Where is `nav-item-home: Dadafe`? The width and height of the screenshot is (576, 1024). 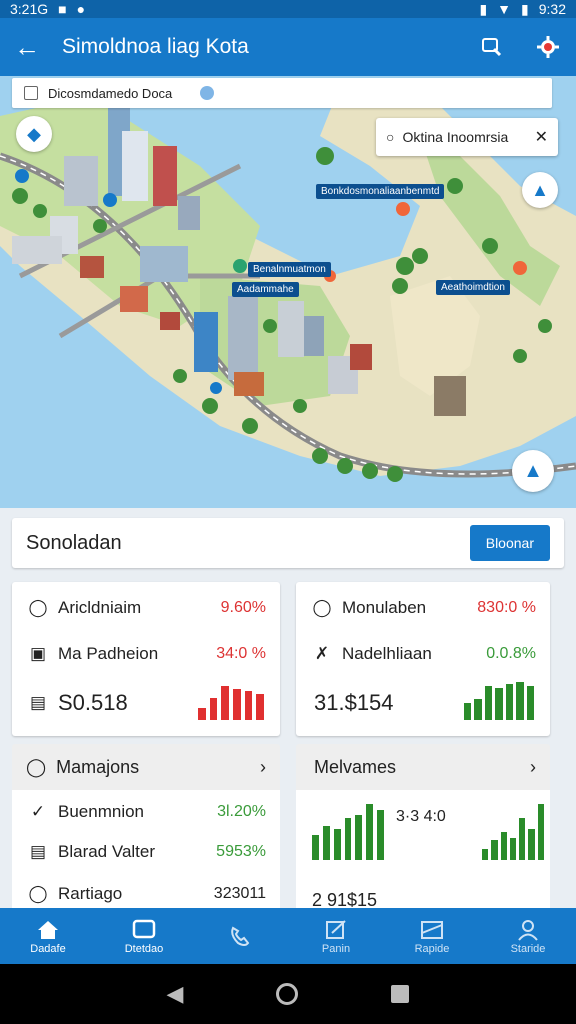
nav-item-home: Dadafe is located at coordinates (48, 936).